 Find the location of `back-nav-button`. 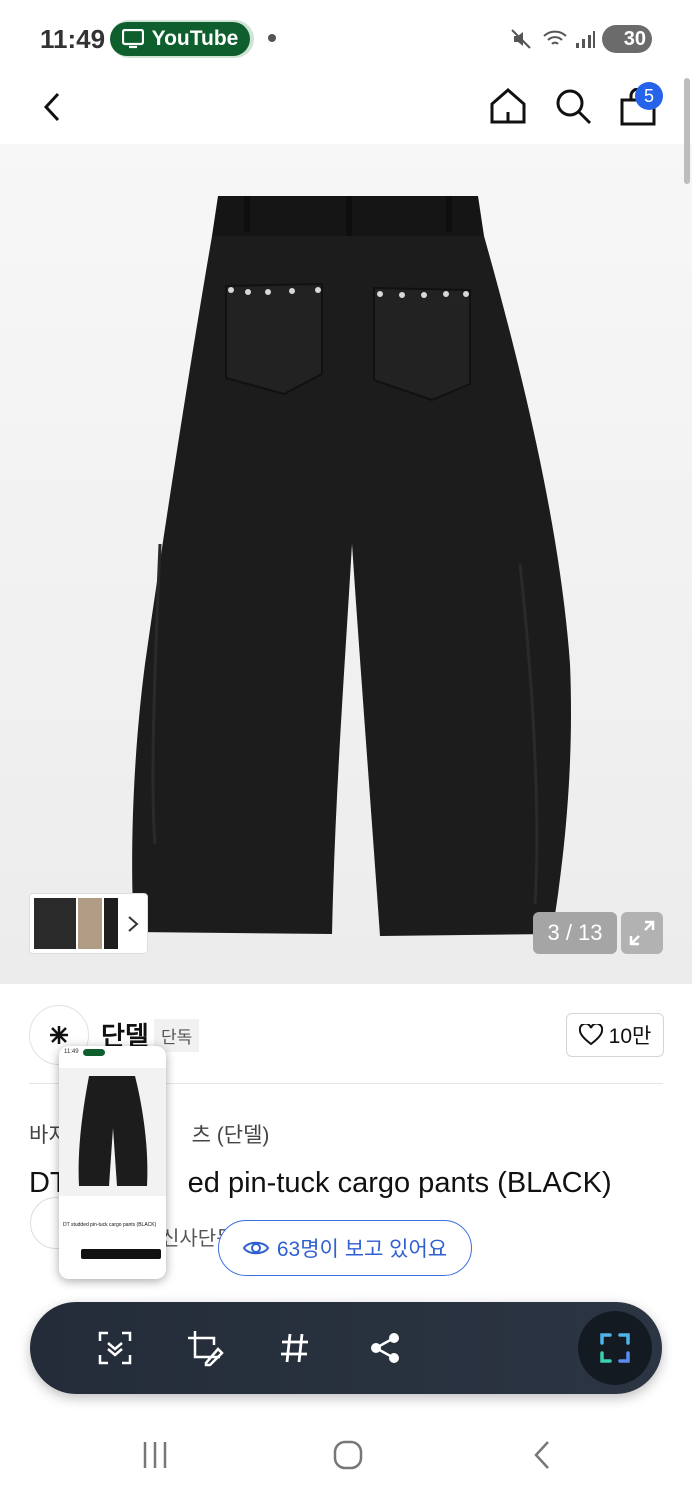

back-nav-button is located at coordinates (542, 1455).